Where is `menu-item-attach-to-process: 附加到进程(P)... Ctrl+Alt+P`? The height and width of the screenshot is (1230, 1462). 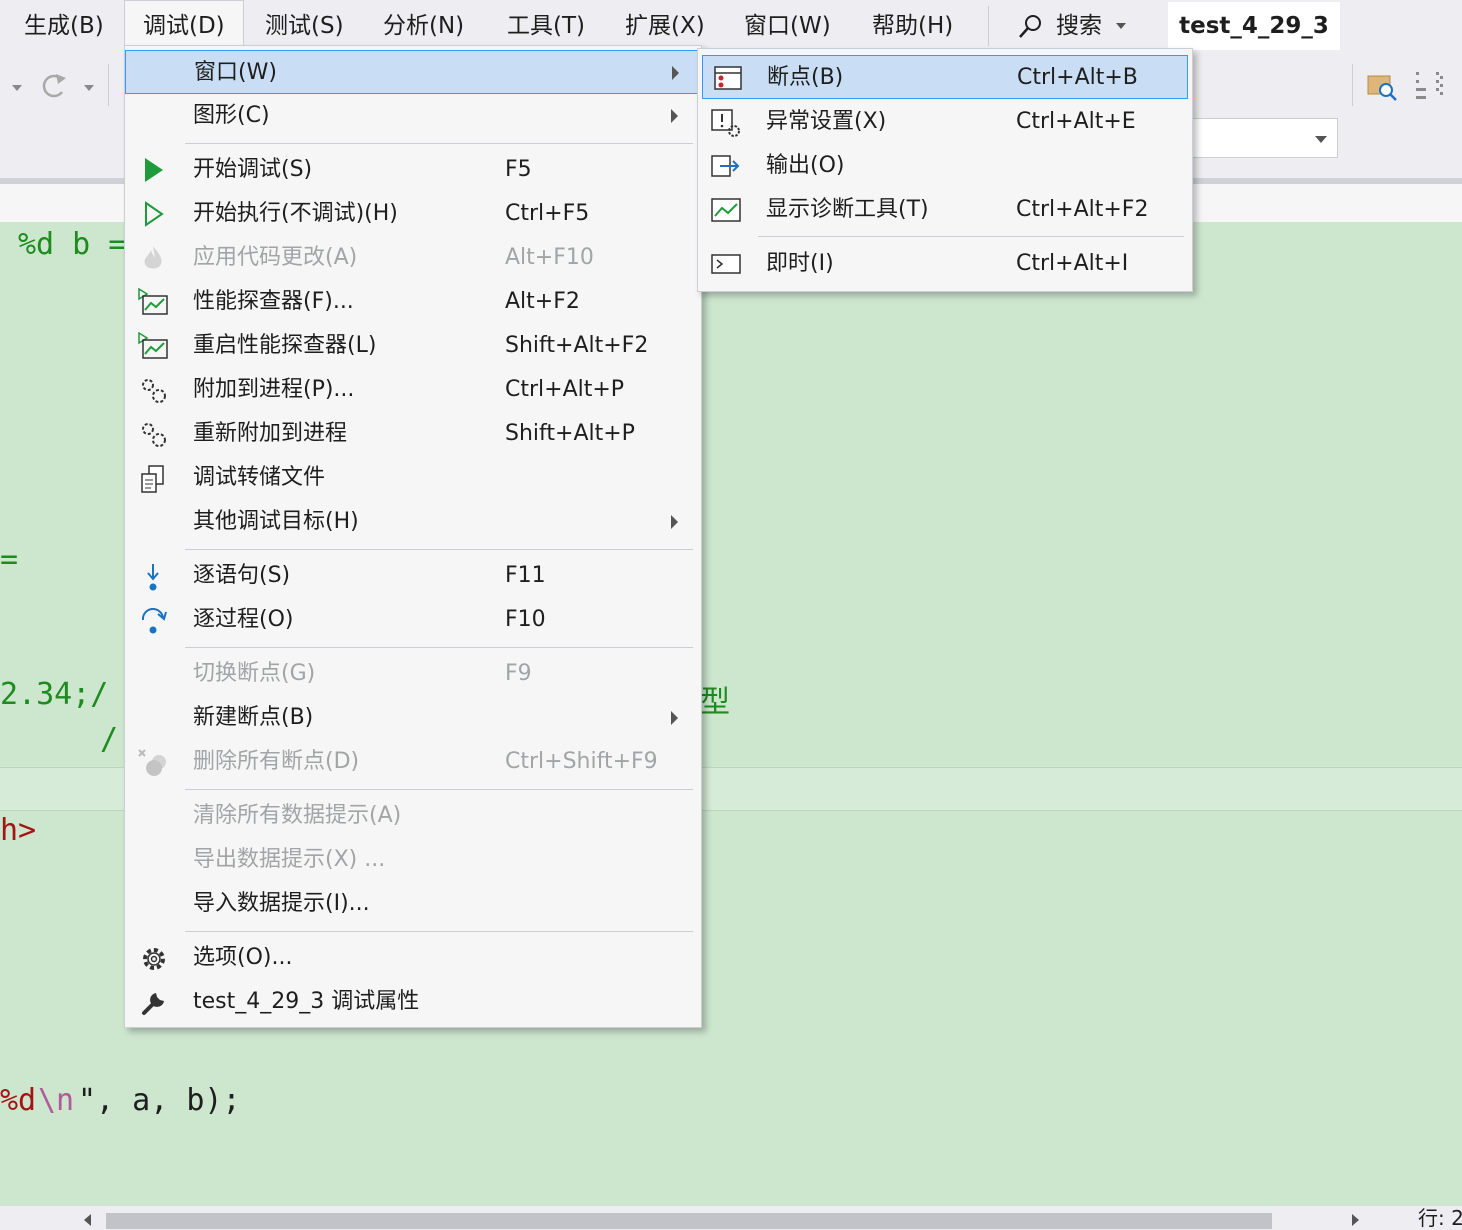
menu-item-attach-to-process: 附加到进程(P)... Ctrl+Alt+P is located at coordinates (413, 390).